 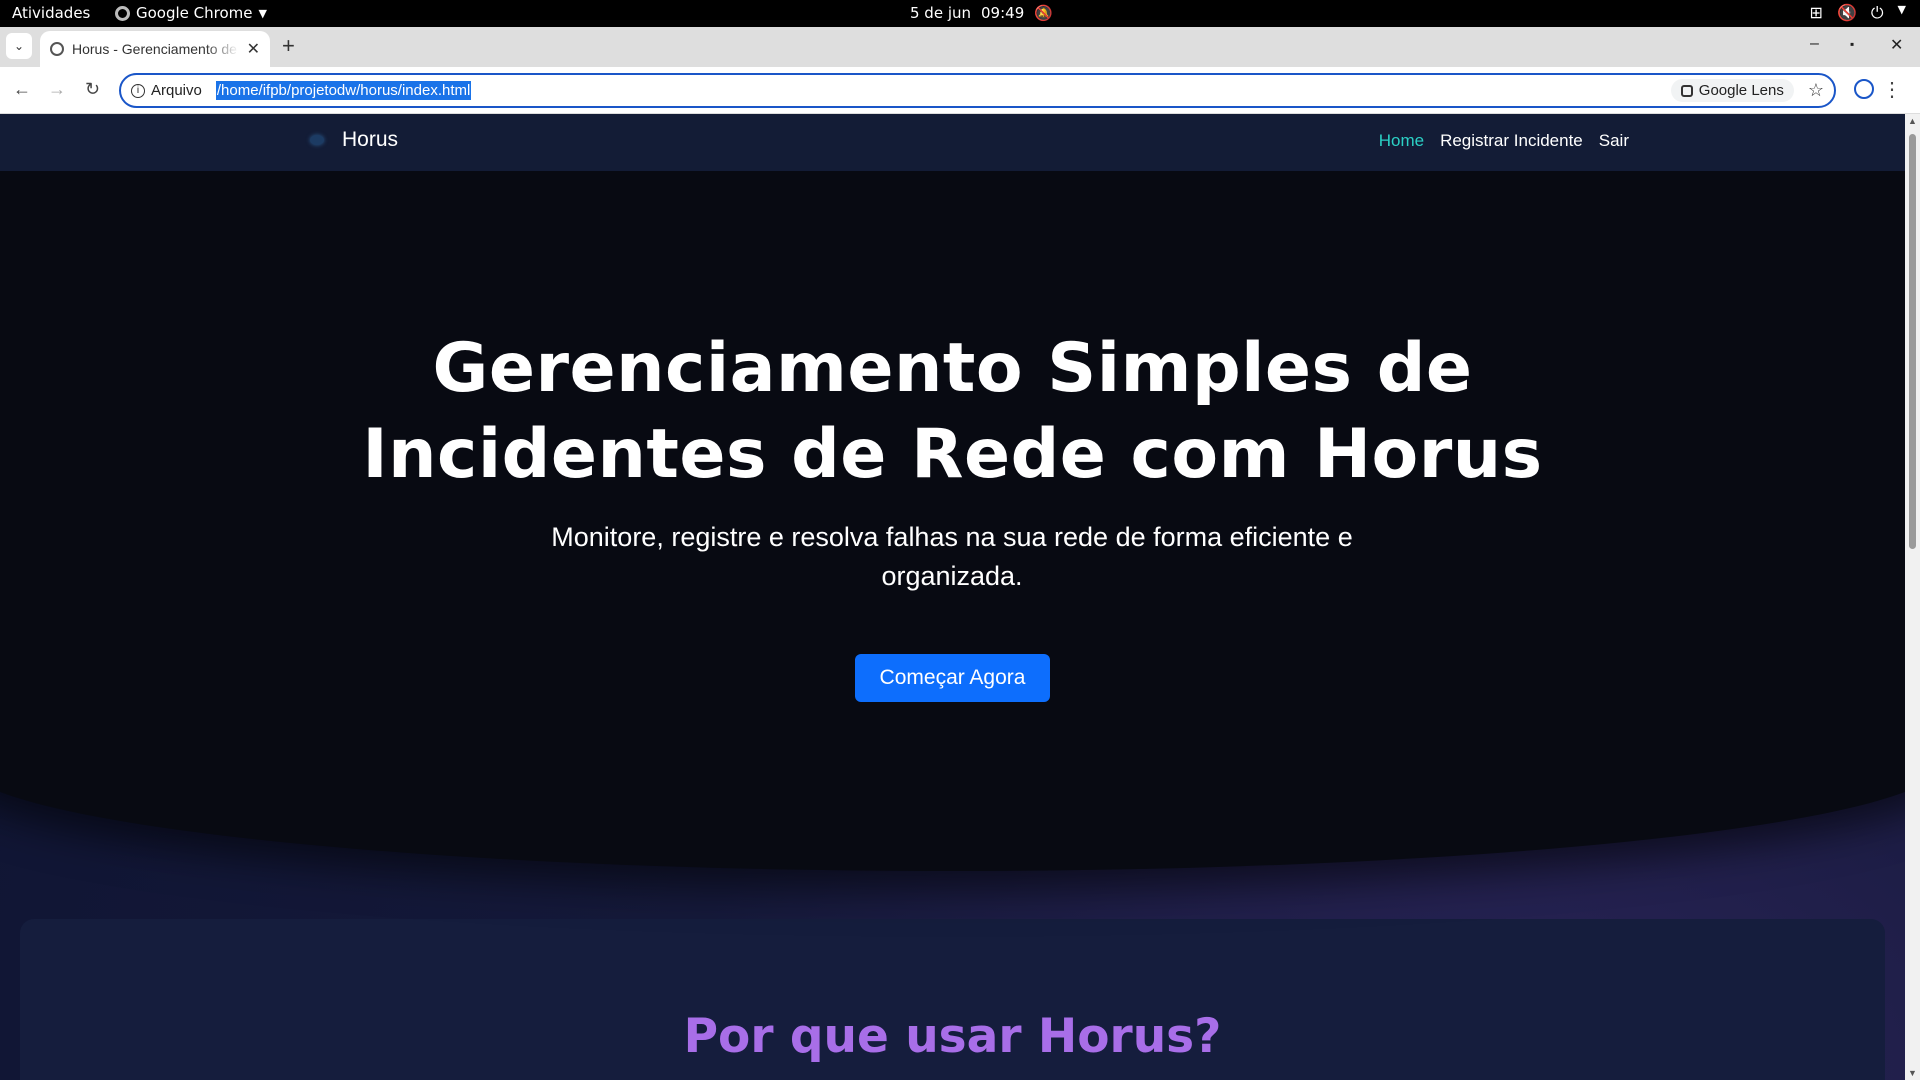 I want to click on nav-register-incident-link: Registrar Incidente, so click(x=1511, y=141).